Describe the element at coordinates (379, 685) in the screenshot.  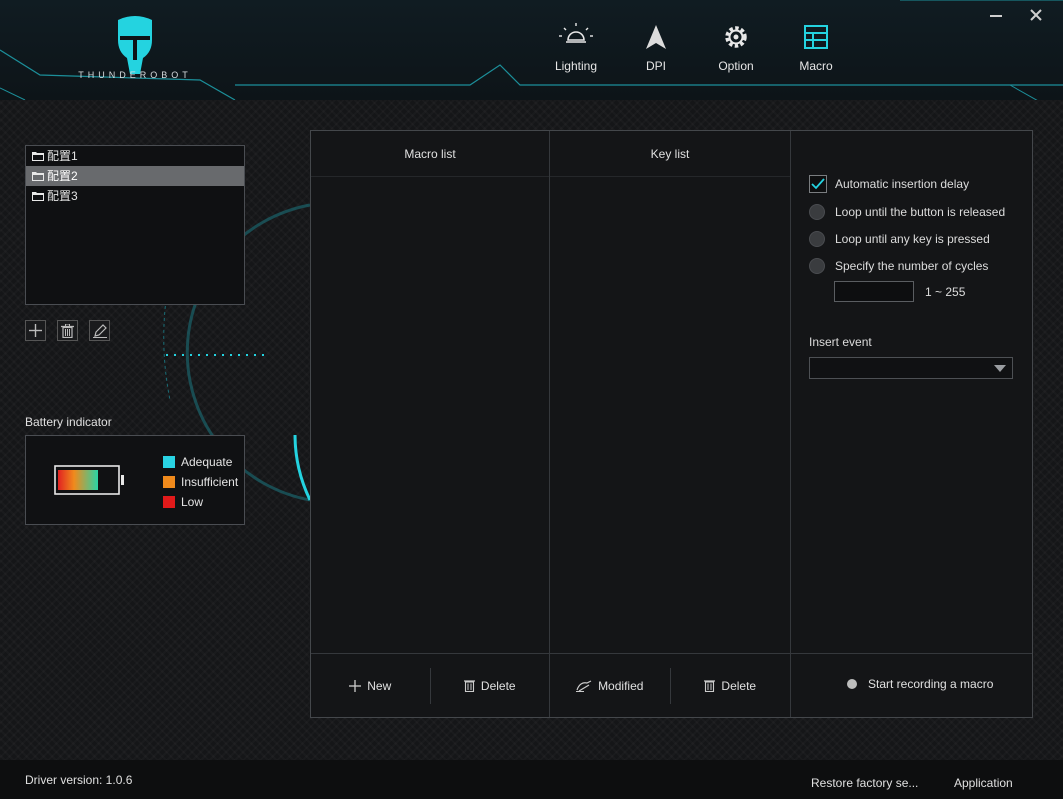
I see `new-macro-label: New` at that location.